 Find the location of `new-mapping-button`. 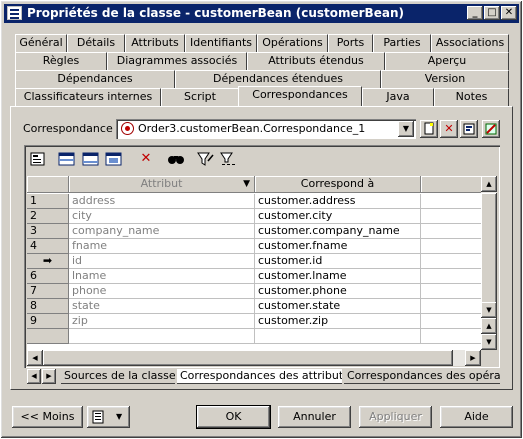

new-mapping-button is located at coordinates (429, 129).